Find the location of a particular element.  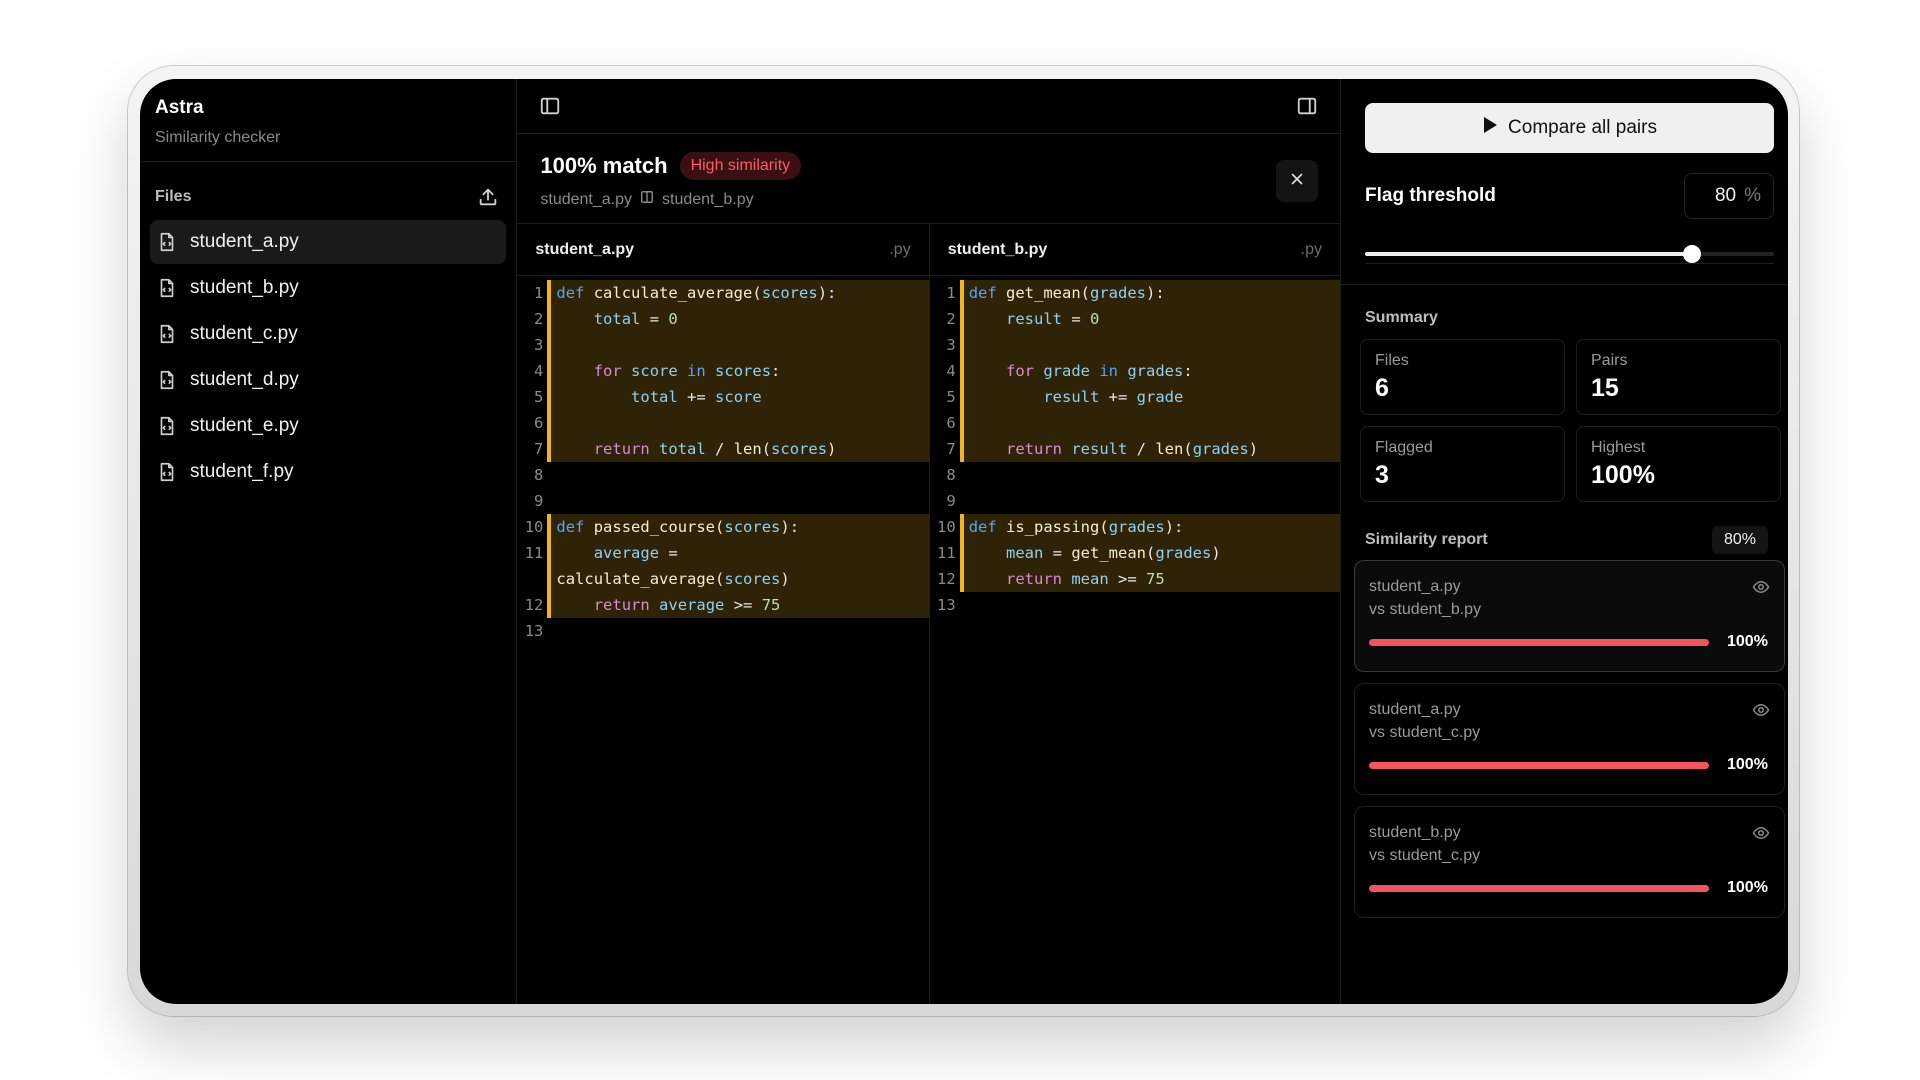

code-line: 4 for grade in grades: is located at coordinates (1135, 371).